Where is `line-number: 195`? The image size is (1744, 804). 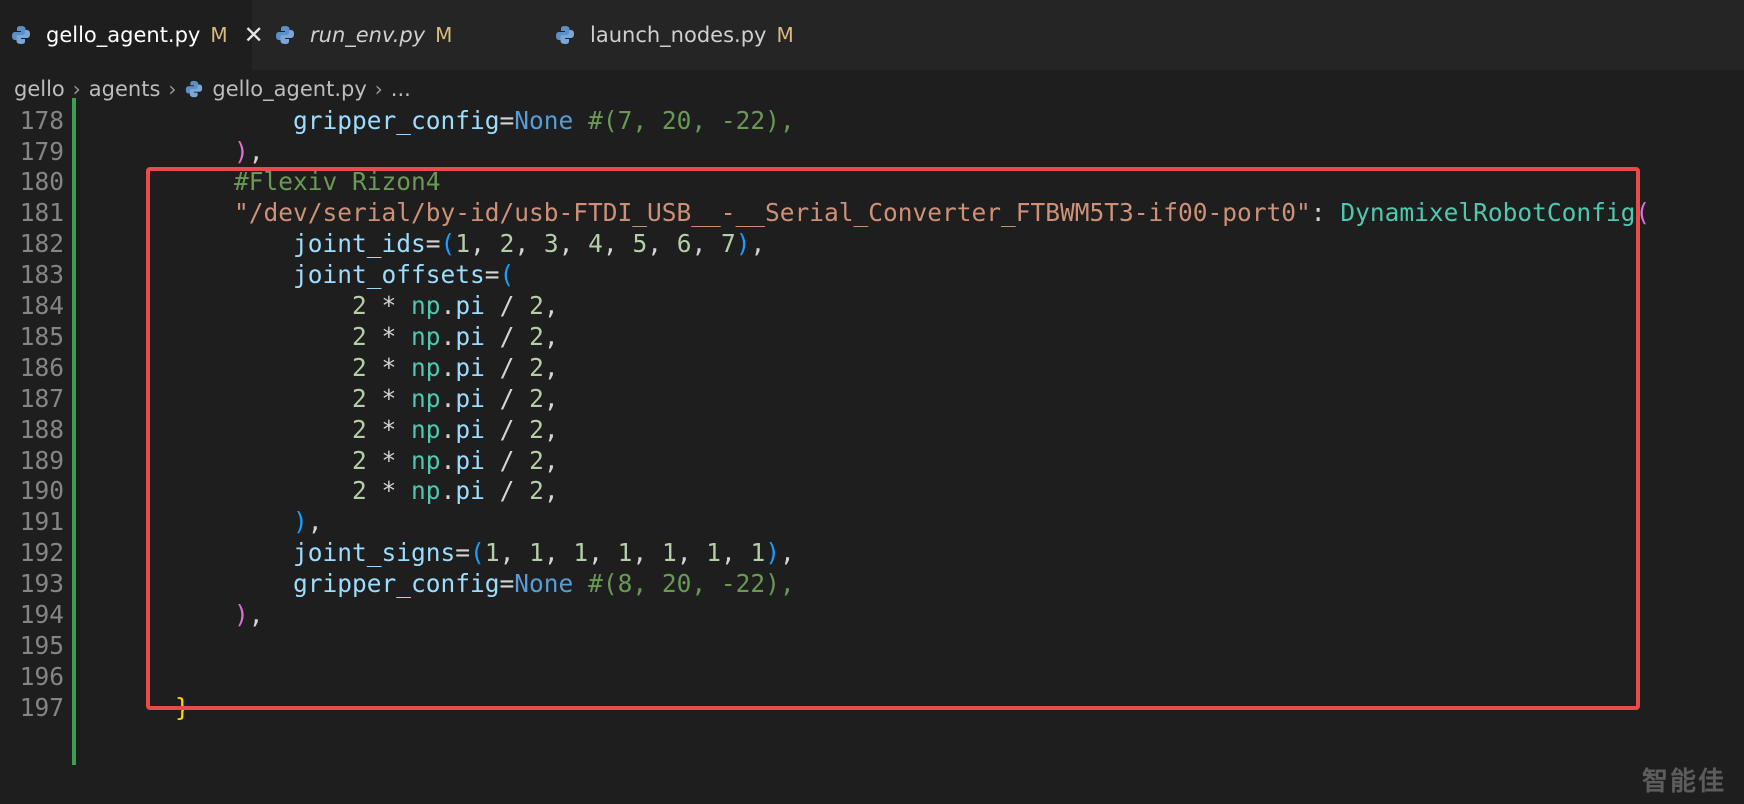
line-number: 195 is located at coordinates (41, 645).